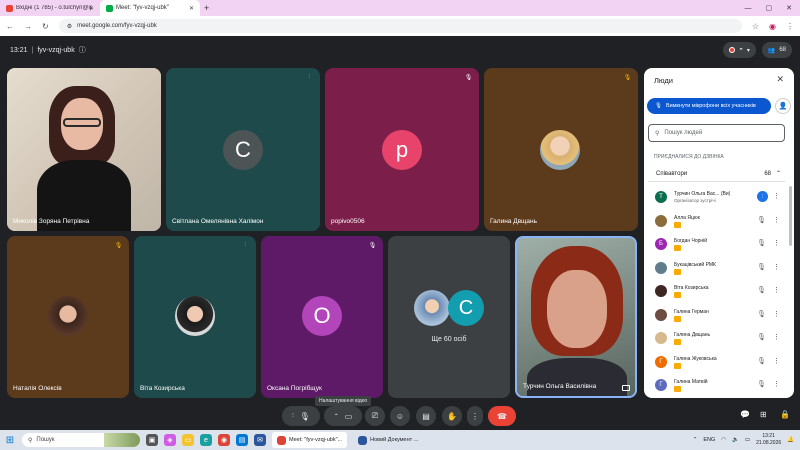 This screenshot has width=800, height=450. Describe the element at coordinates (195, 317) in the screenshot. I see `participant-tile: ⫶ Віта Козирська` at that location.